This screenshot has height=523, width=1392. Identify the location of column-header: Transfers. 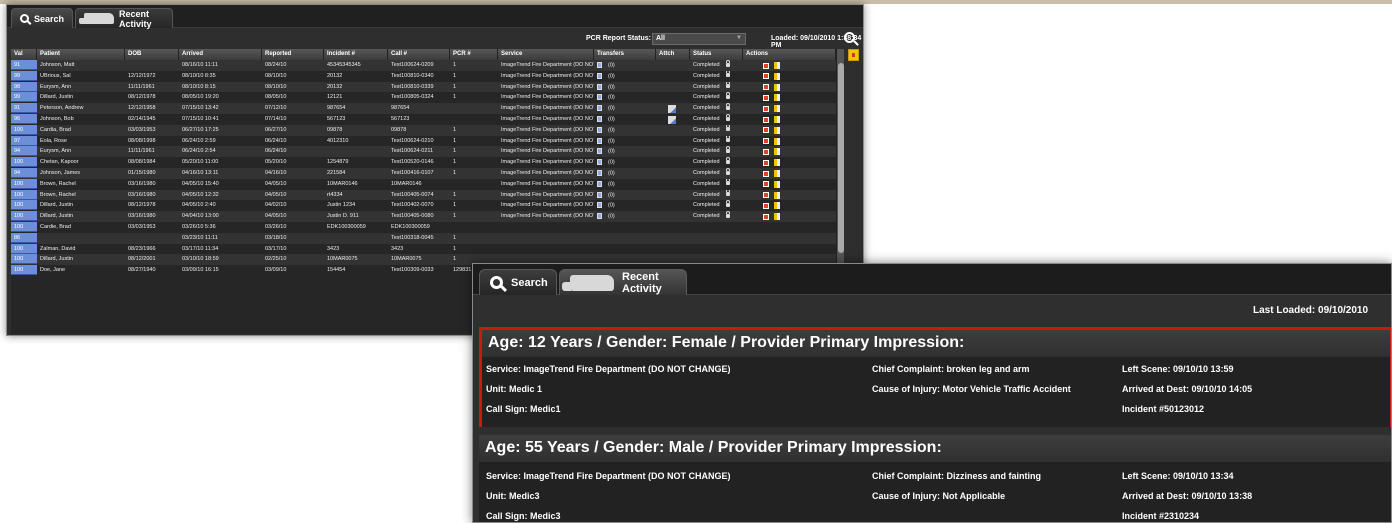
(625, 54).